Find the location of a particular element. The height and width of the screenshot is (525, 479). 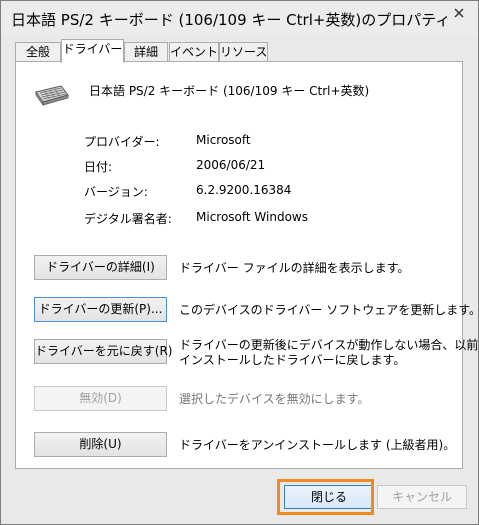

tab-resources: リソース is located at coordinates (243, 52).